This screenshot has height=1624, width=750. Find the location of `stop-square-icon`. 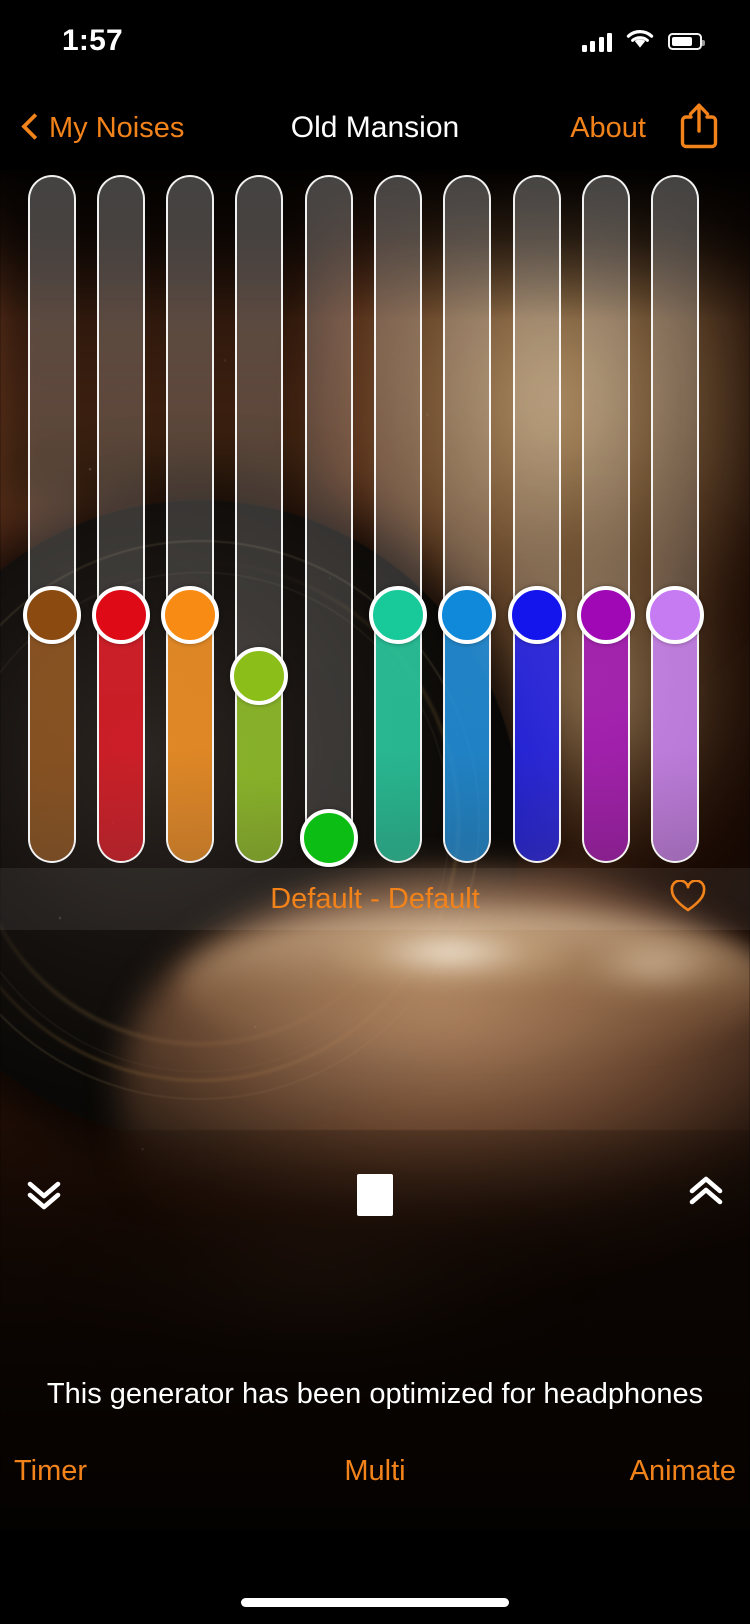

stop-square-icon is located at coordinates (375, 1195).